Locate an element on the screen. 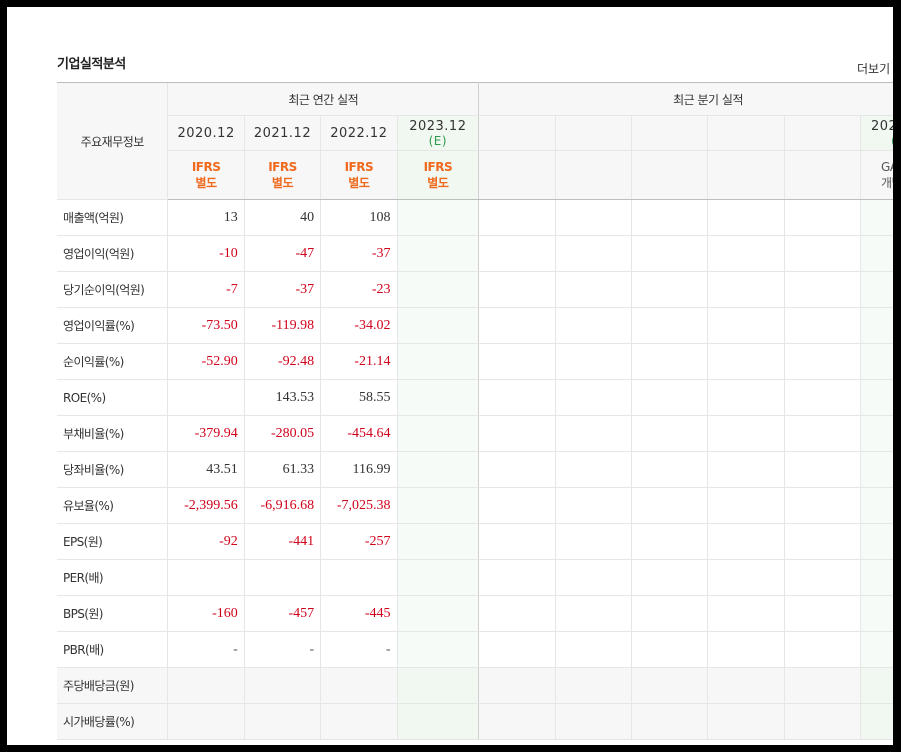 The width and height of the screenshot is (901, 752). table-row: 유보율(%) -2,399.56 -6,916.68 -7,025.38 is located at coordinates (475, 505).